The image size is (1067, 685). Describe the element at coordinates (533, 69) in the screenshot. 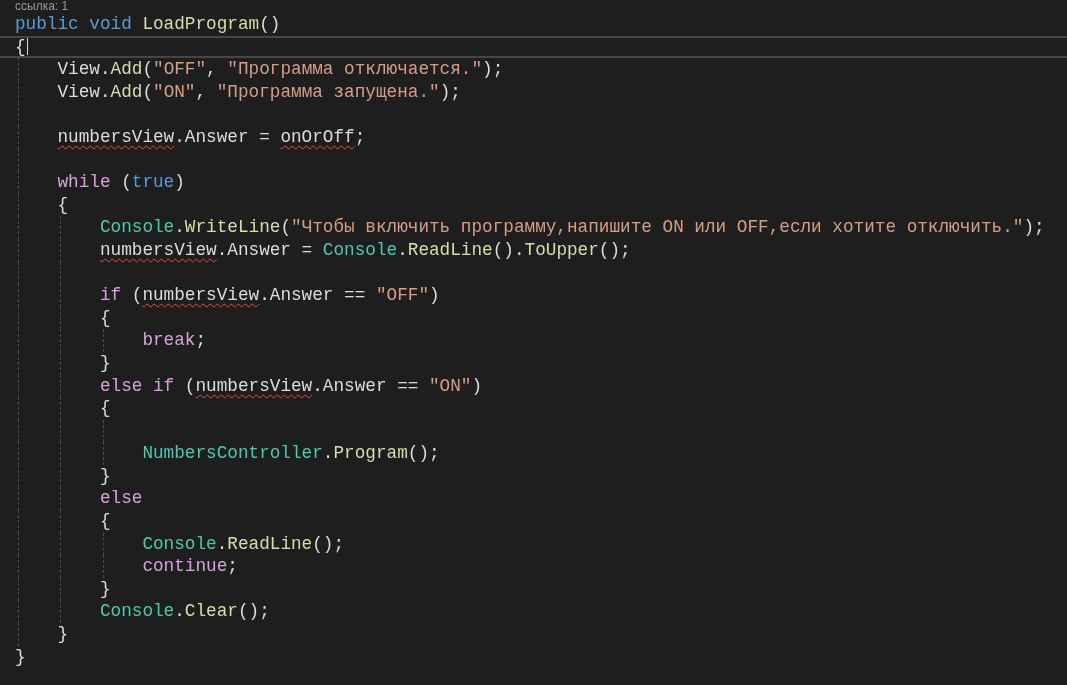

I see `code-line: View.Add("OFF", "Программа отключается.");` at that location.